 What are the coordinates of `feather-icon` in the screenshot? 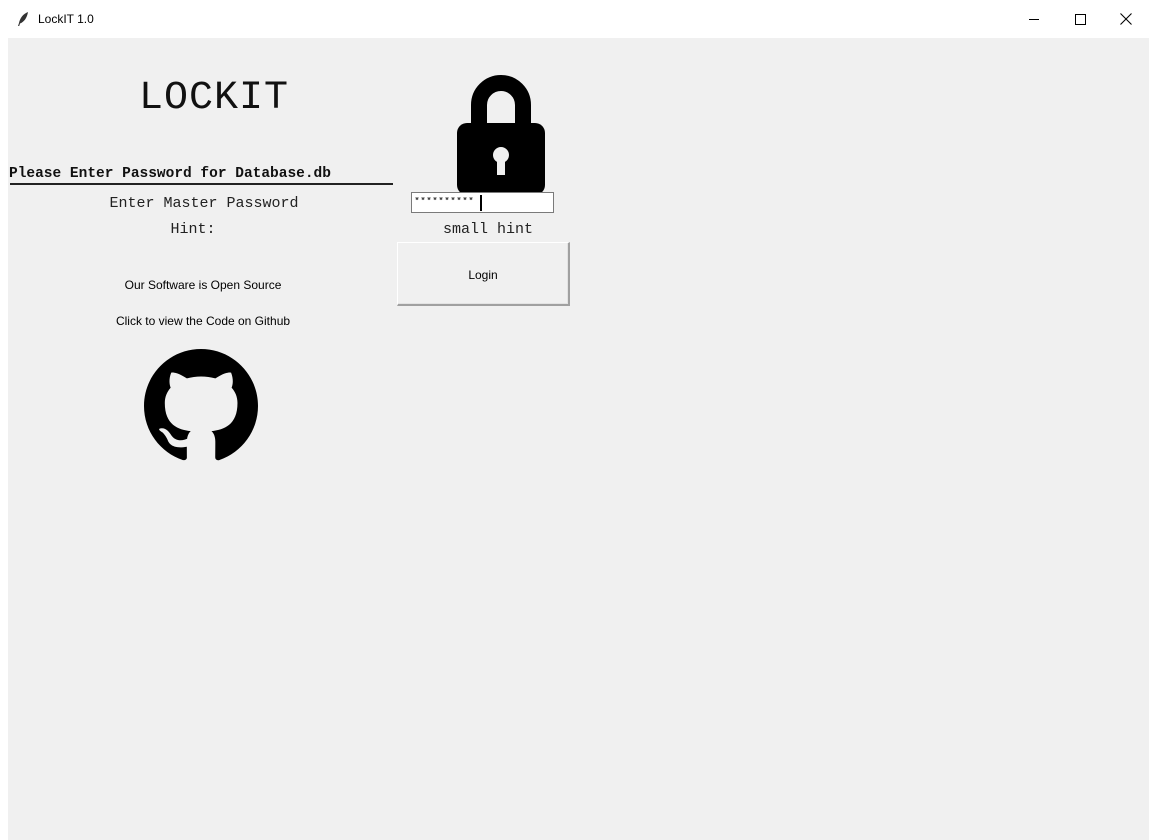 It's located at (23, 19).